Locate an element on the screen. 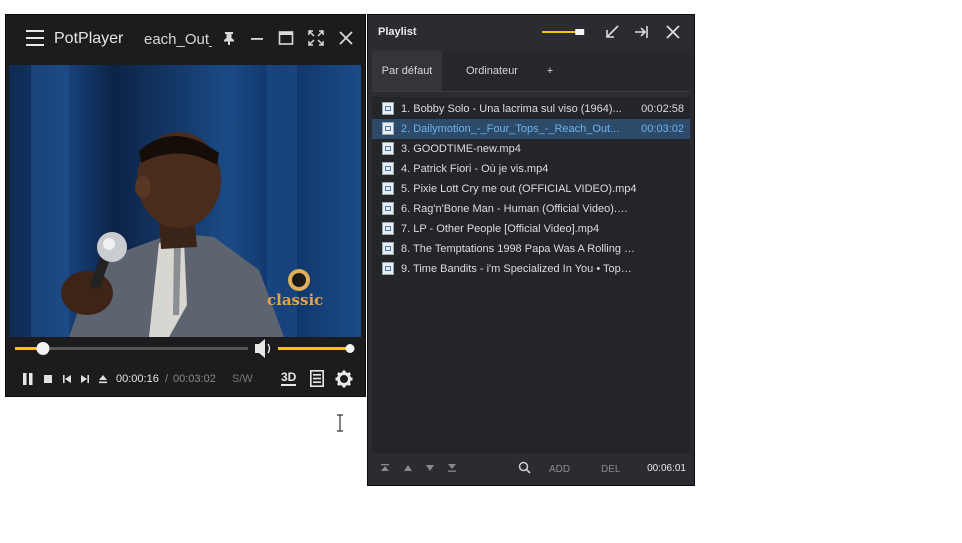 This screenshot has height=543, width=962. search-icon is located at coordinates (524, 467).